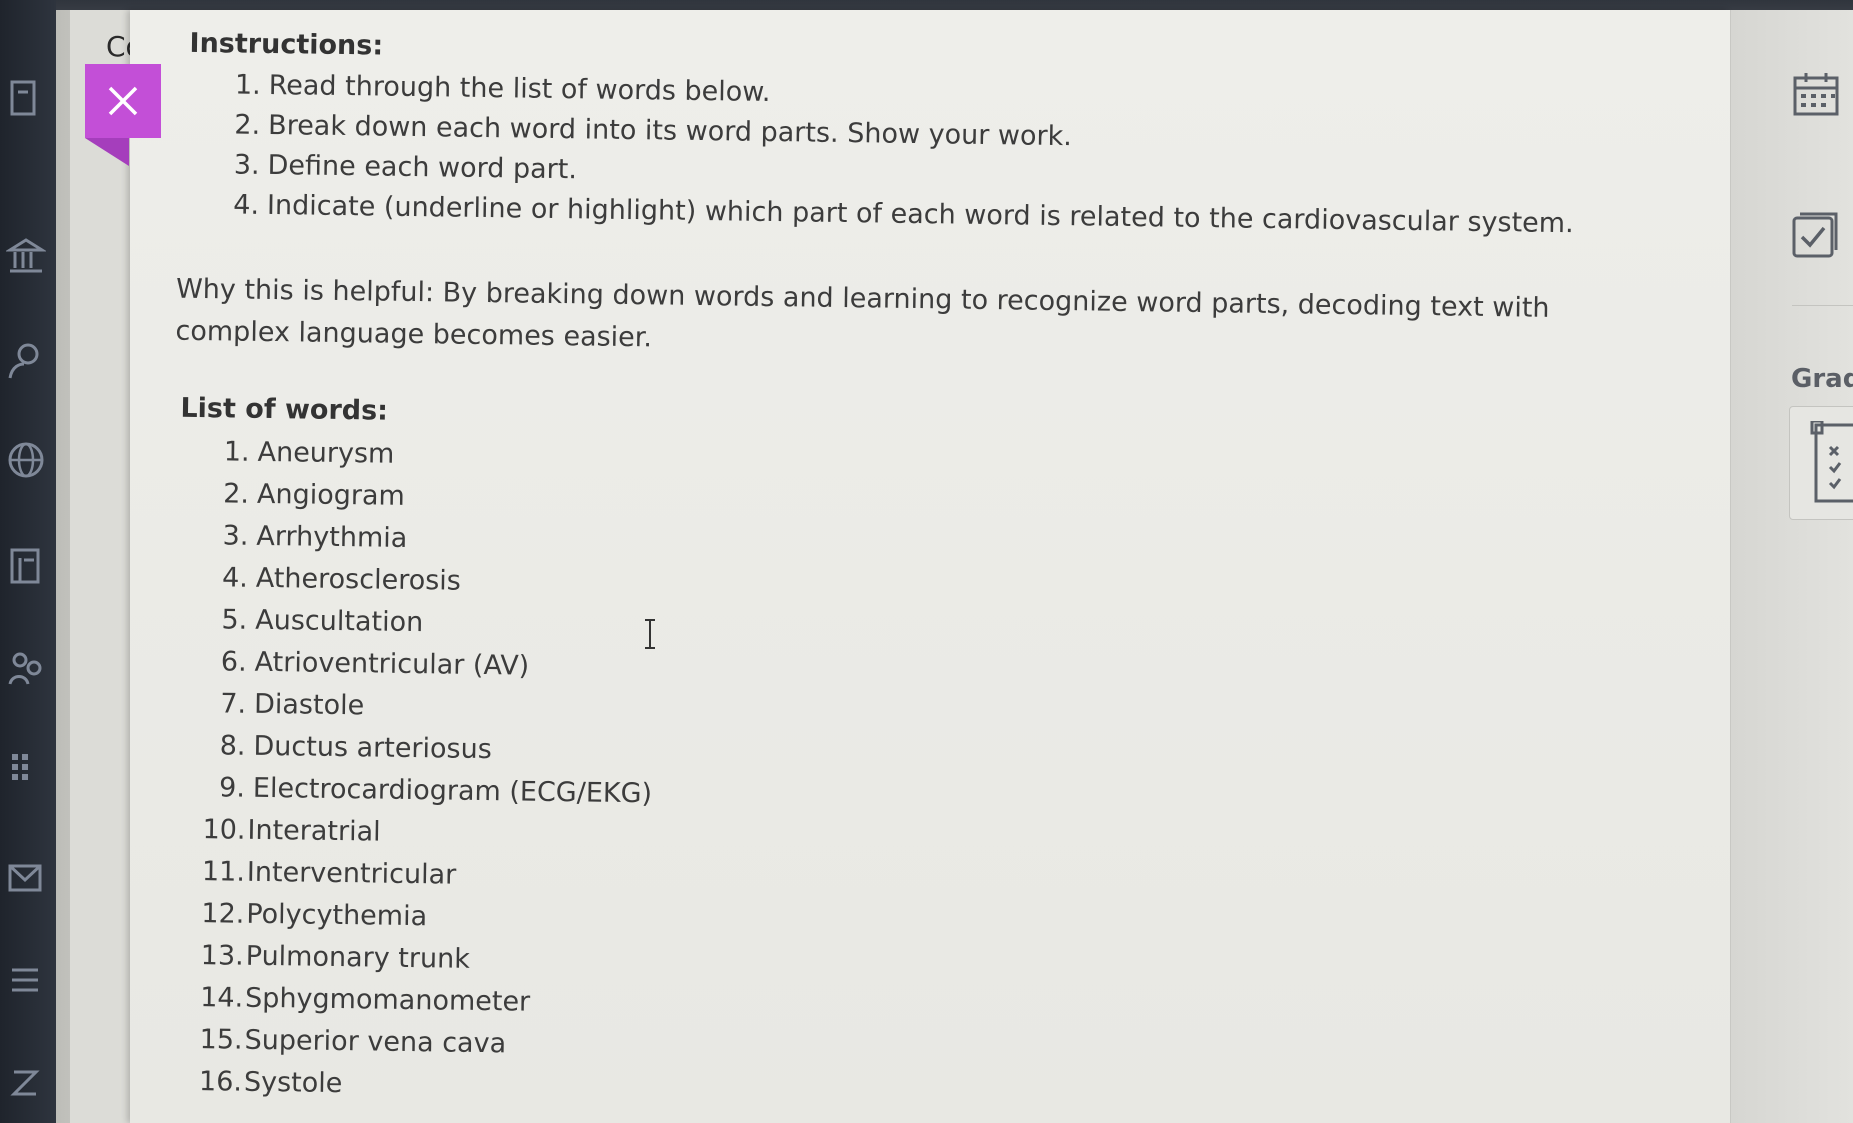  What do you see at coordinates (373, 748) in the screenshot?
I see `word-text: Ductus arteriosus` at bounding box center [373, 748].